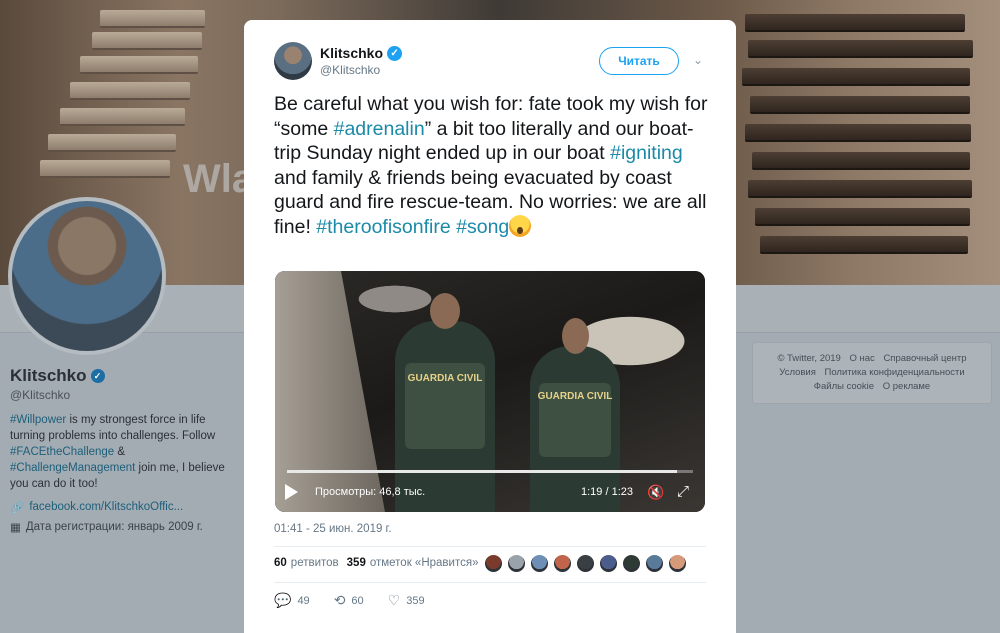  I want to click on likes-stat: 359 отметок «Нравится», so click(413, 563).